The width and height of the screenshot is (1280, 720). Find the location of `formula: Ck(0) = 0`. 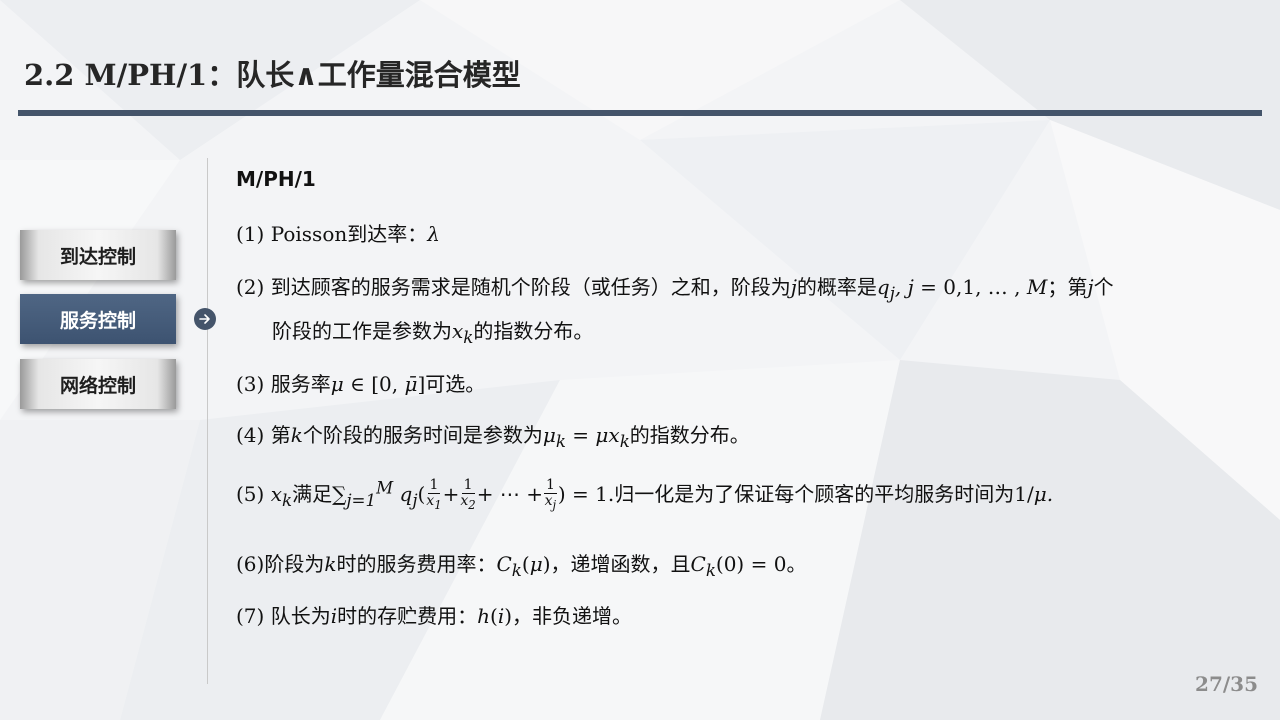

formula: Ck(0) = 0 is located at coordinates (738, 566).